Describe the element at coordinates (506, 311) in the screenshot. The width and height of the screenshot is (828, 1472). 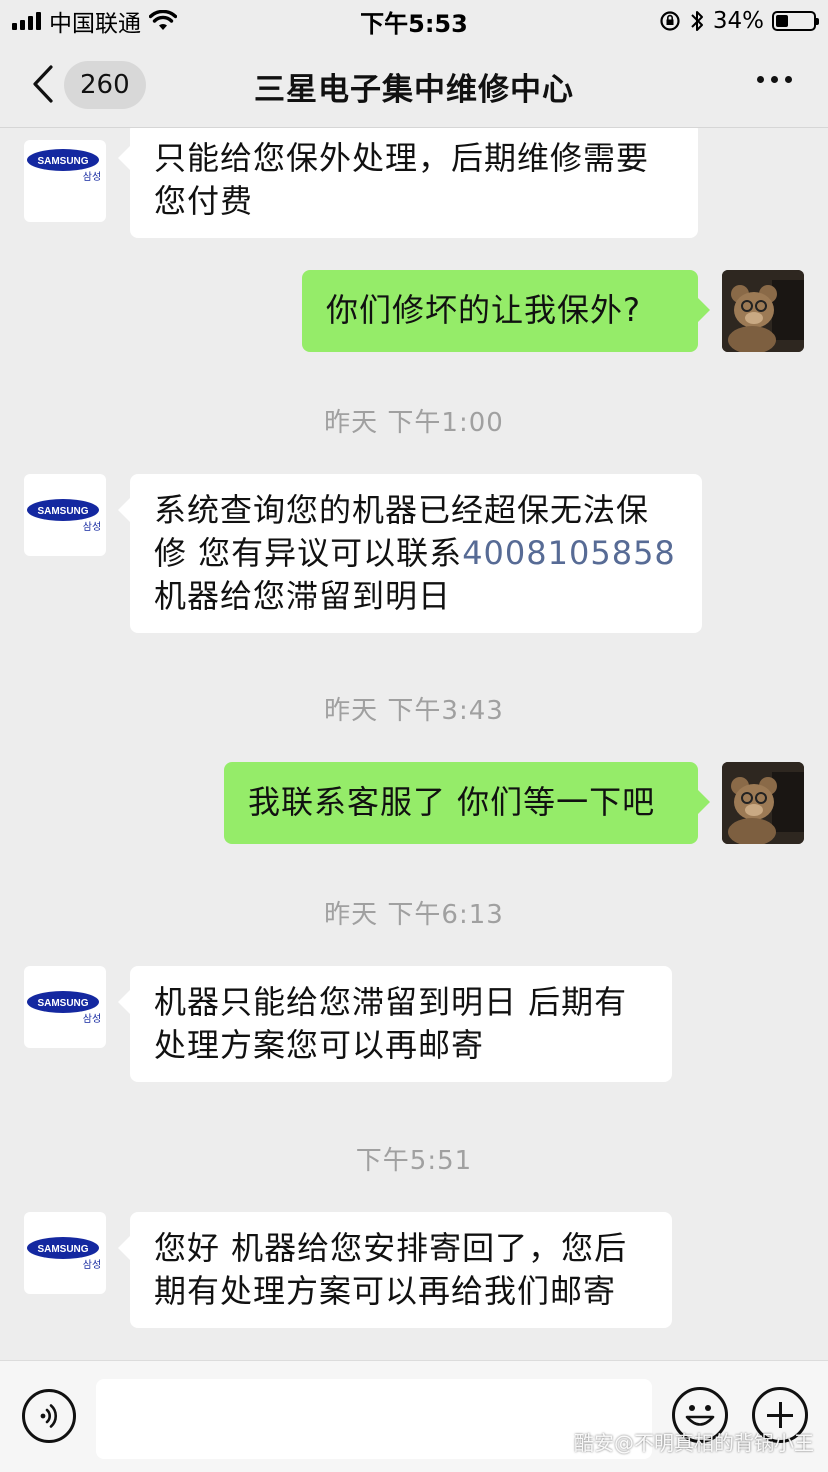
I see `outgoing-message-bubble: 你们修坏的让我保外?` at that location.